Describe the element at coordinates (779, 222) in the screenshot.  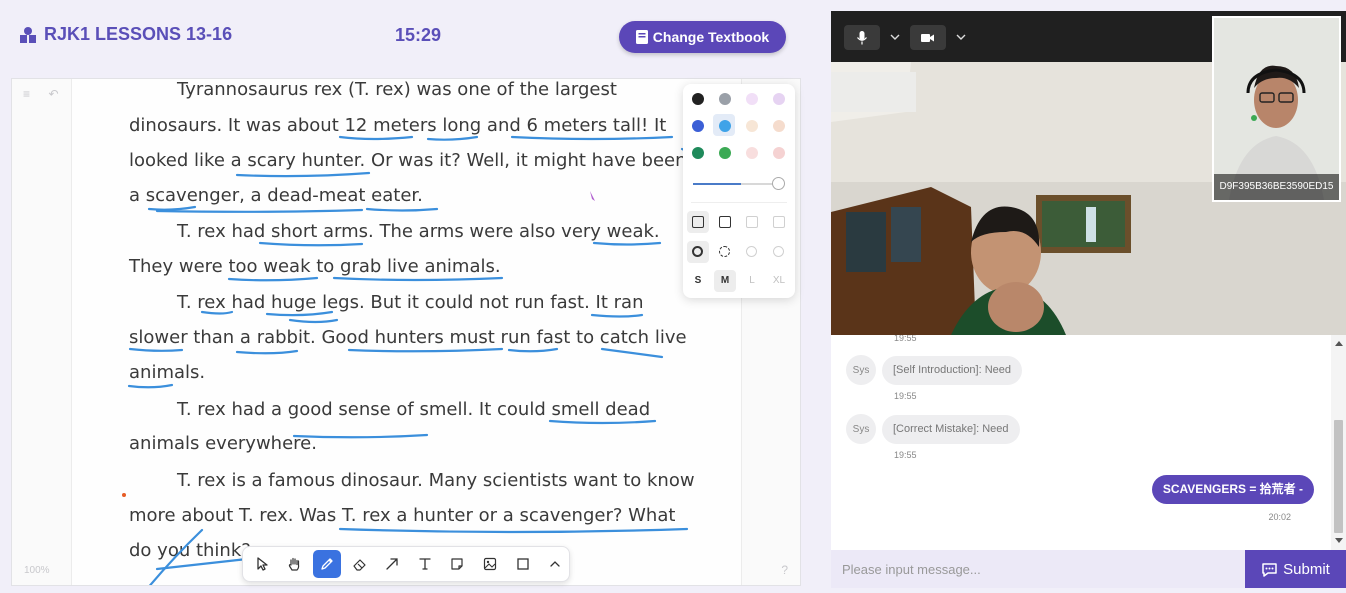
I see `fill-pattern-icon` at that location.